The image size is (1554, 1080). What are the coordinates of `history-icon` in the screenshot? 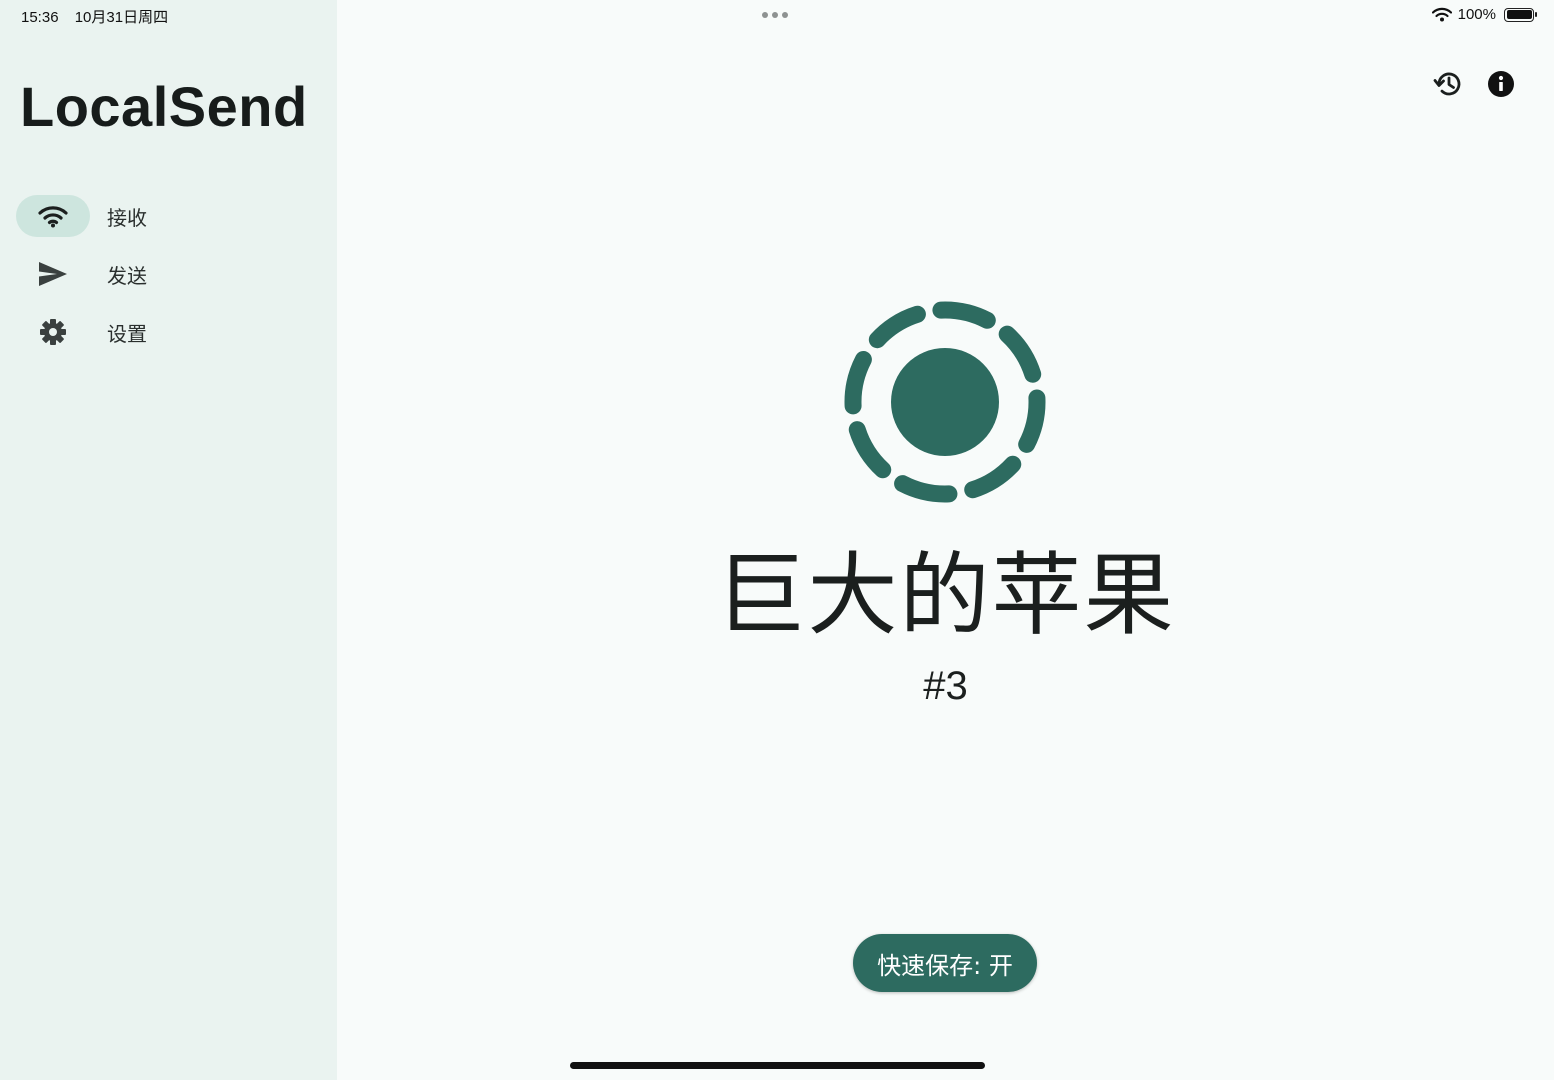 It's located at (1447, 84).